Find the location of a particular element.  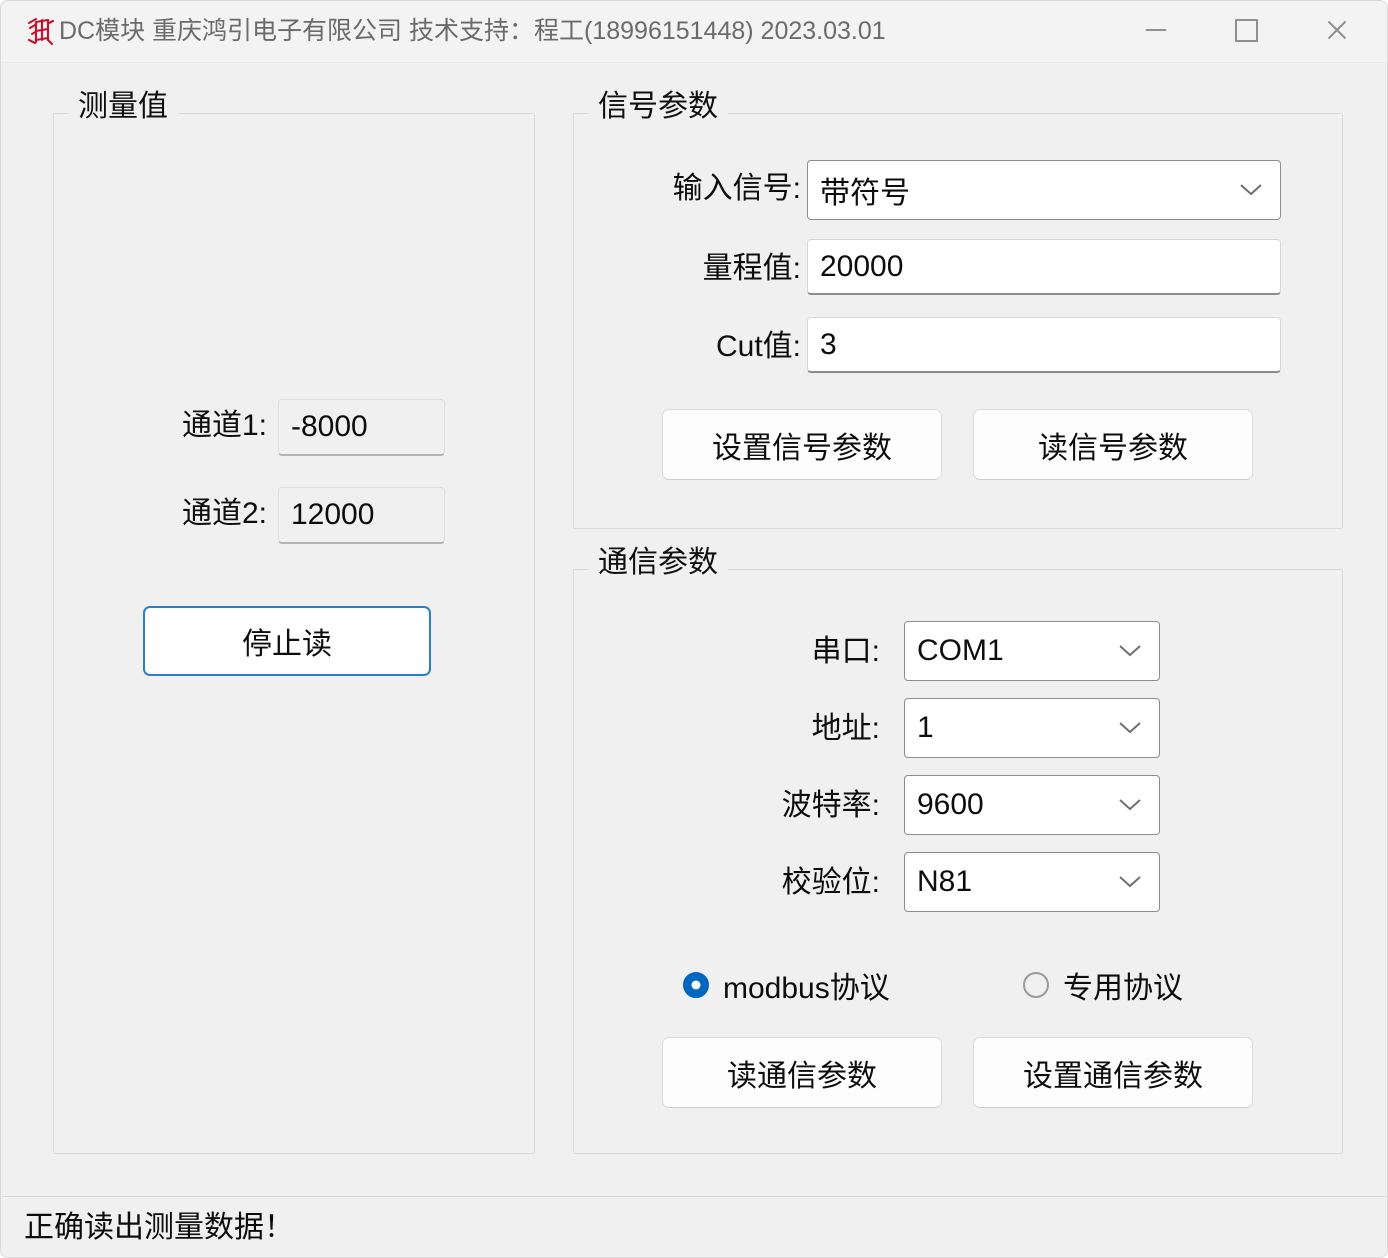

communication-parameters-group-title: 通信参数 is located at coordinates (658, 563).